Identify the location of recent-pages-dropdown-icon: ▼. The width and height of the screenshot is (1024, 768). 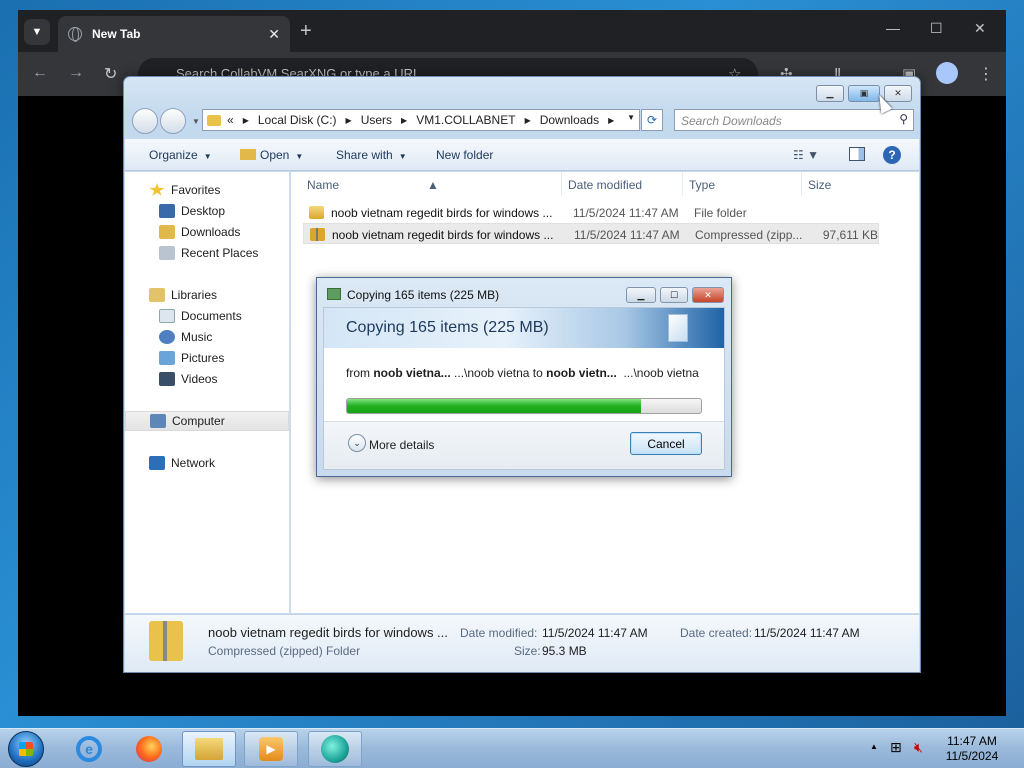
(196, 121).